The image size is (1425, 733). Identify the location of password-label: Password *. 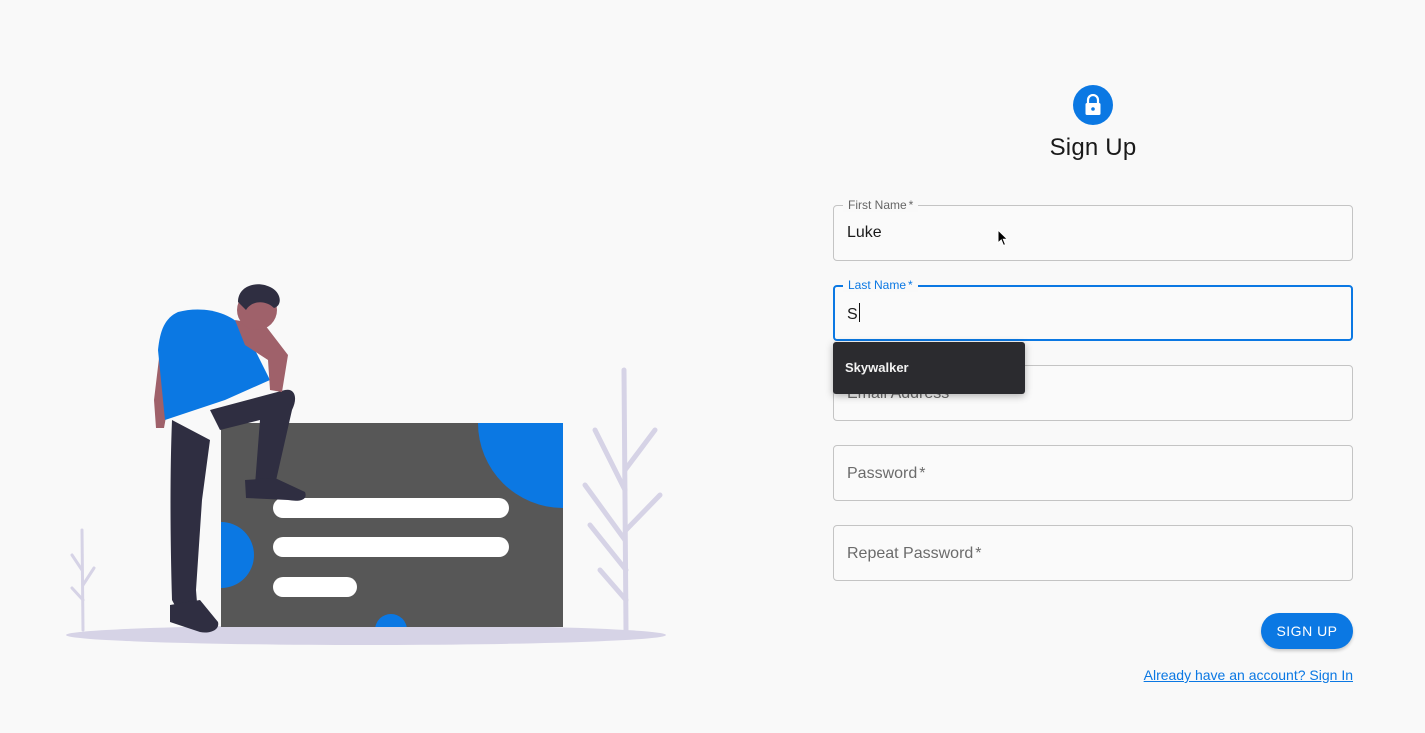
(886, 473).